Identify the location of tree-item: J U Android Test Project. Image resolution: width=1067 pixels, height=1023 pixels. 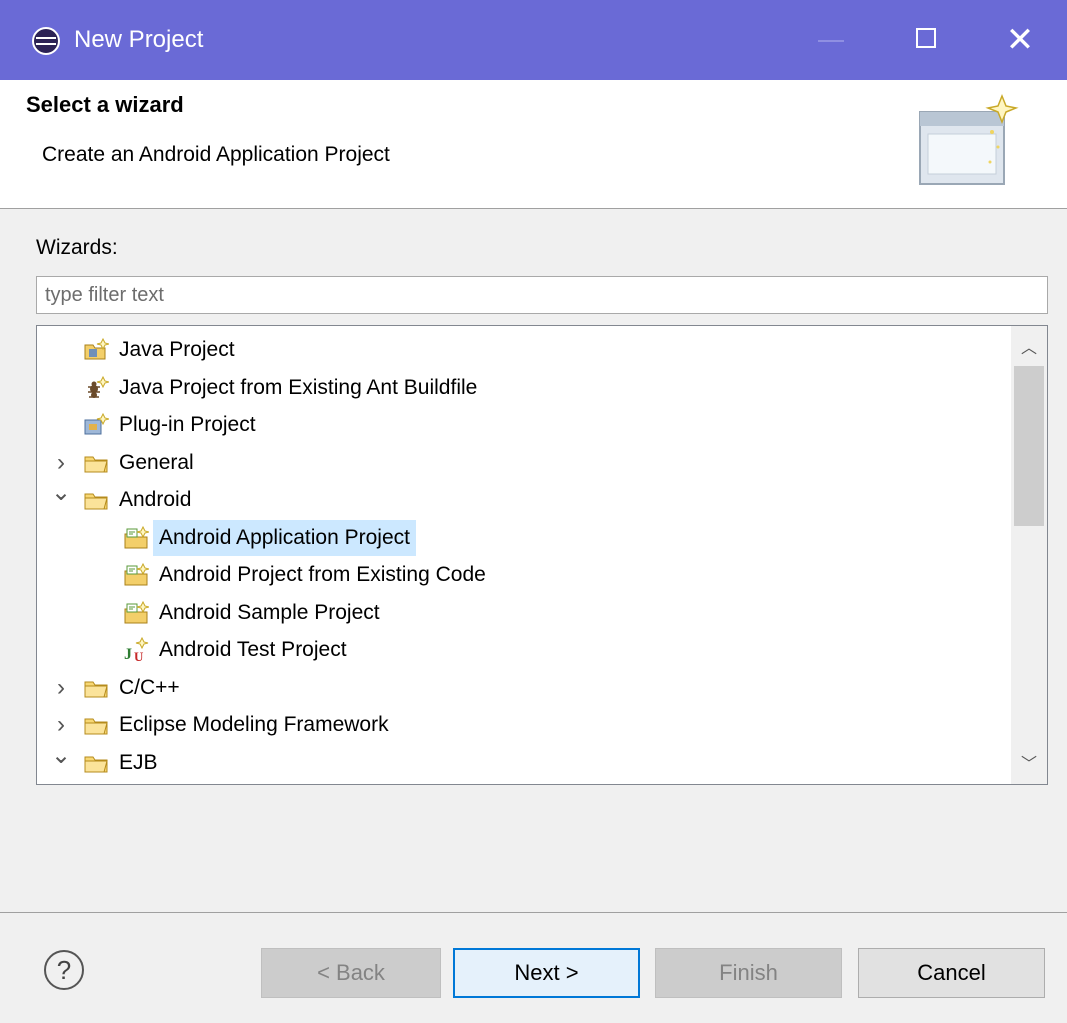
(517, 650).